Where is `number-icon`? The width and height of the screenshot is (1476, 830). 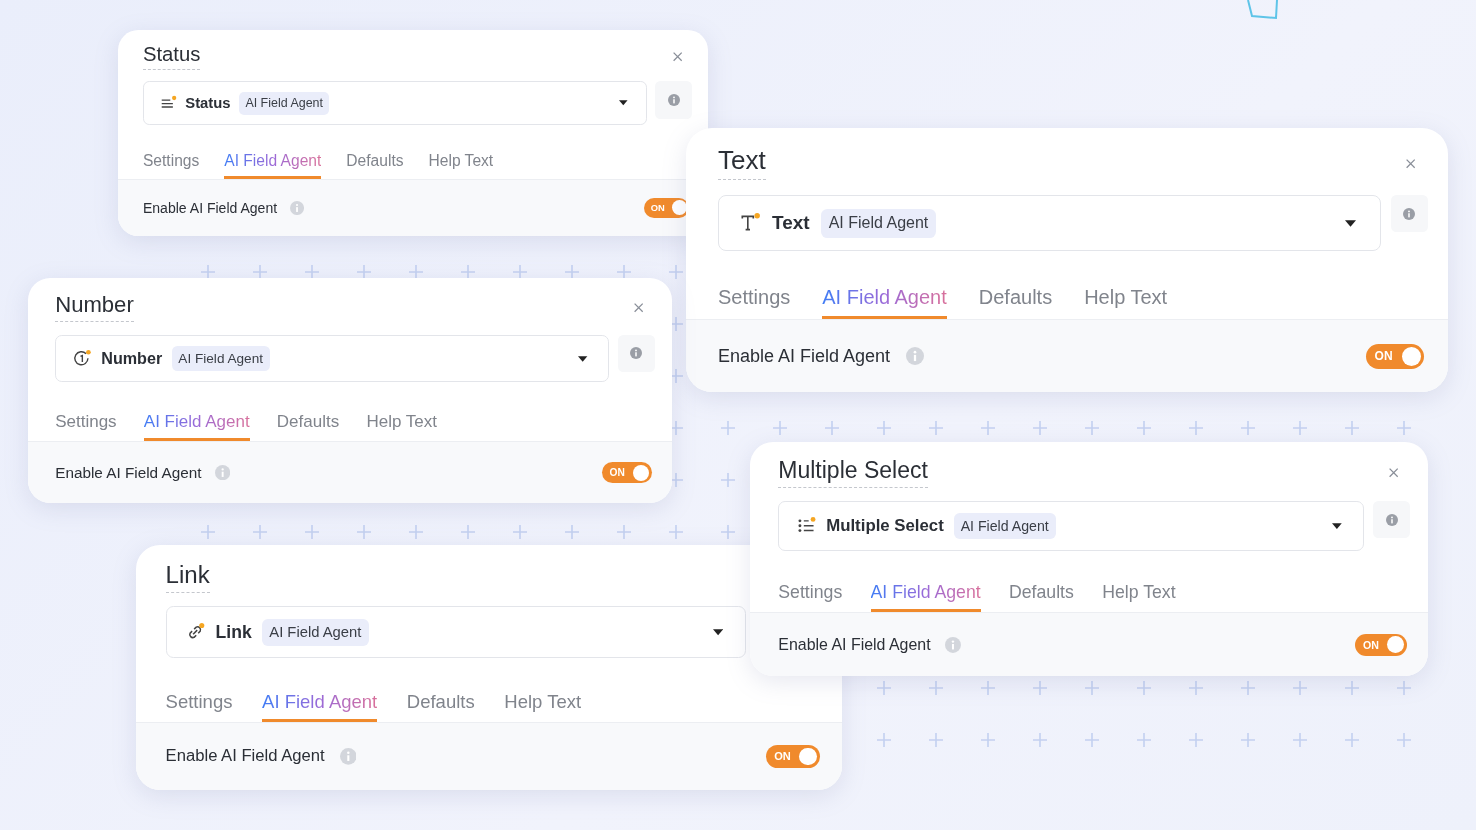 number-icon is located at coordinates (82, 358).